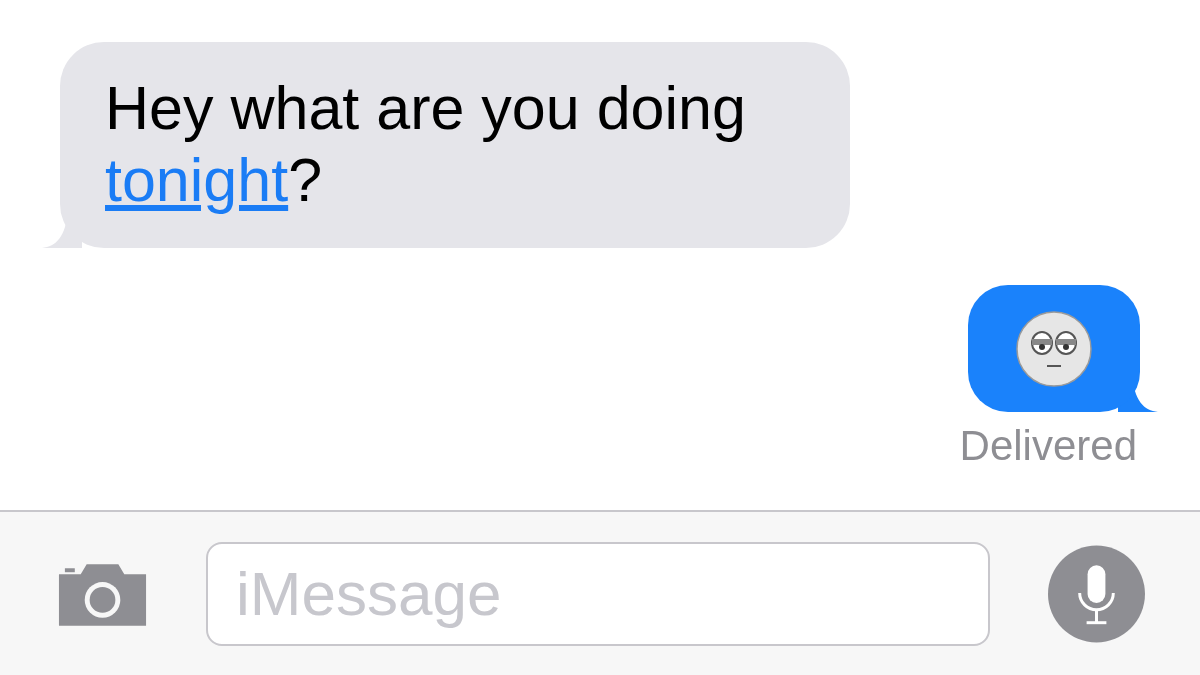 Image resolution: width=1200 pixels, height=675 pixels. Describe the element at coordinates (1048, 446) in the screenshot. I see `delivery-status: Delivered` at that location.